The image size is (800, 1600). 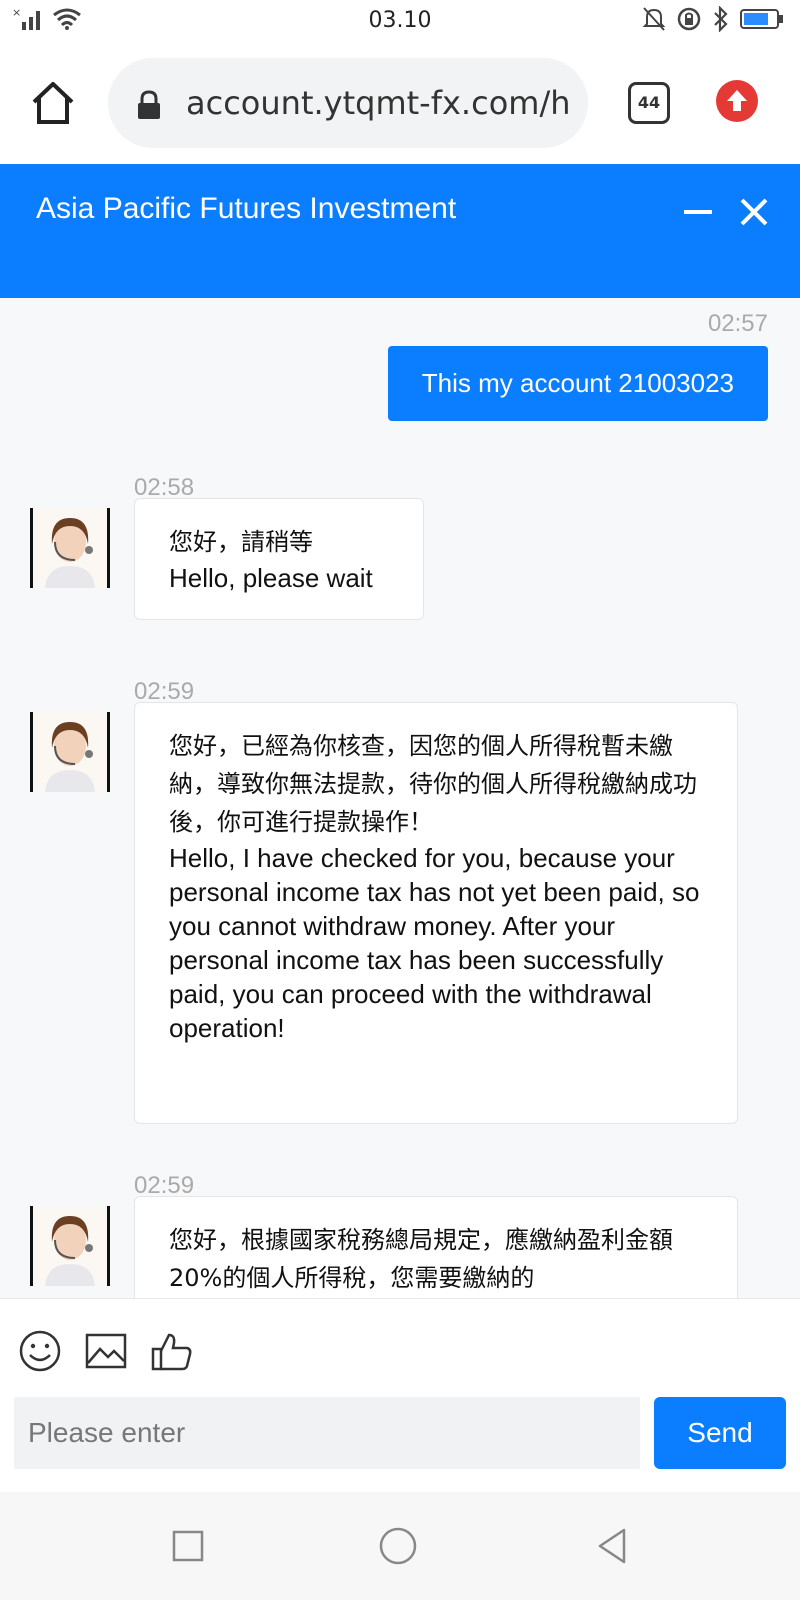 I want to click on back-icon, so click(x=612, y=1546).